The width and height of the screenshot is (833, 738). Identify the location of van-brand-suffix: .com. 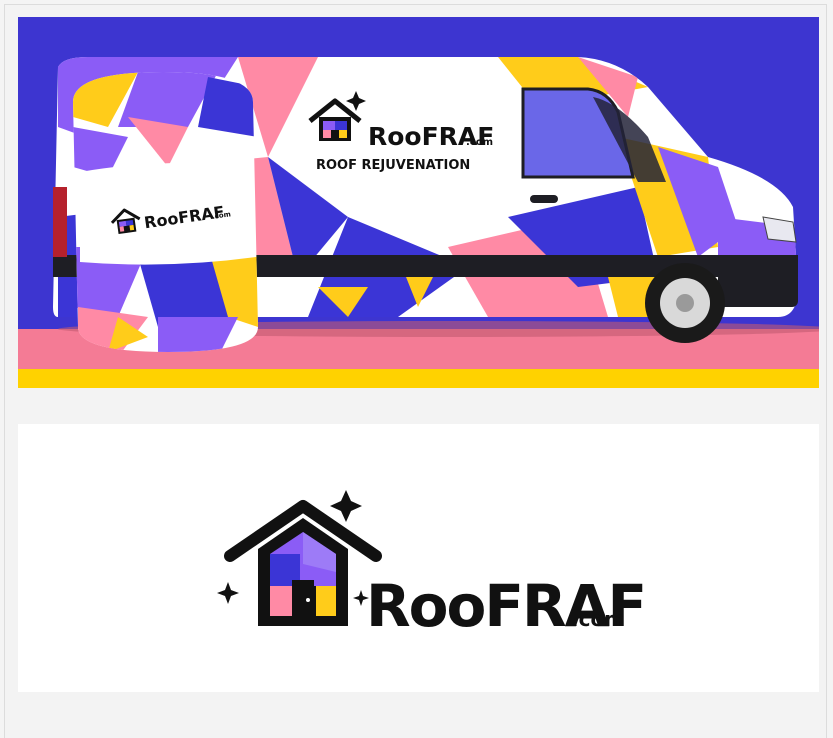
(479, 142).